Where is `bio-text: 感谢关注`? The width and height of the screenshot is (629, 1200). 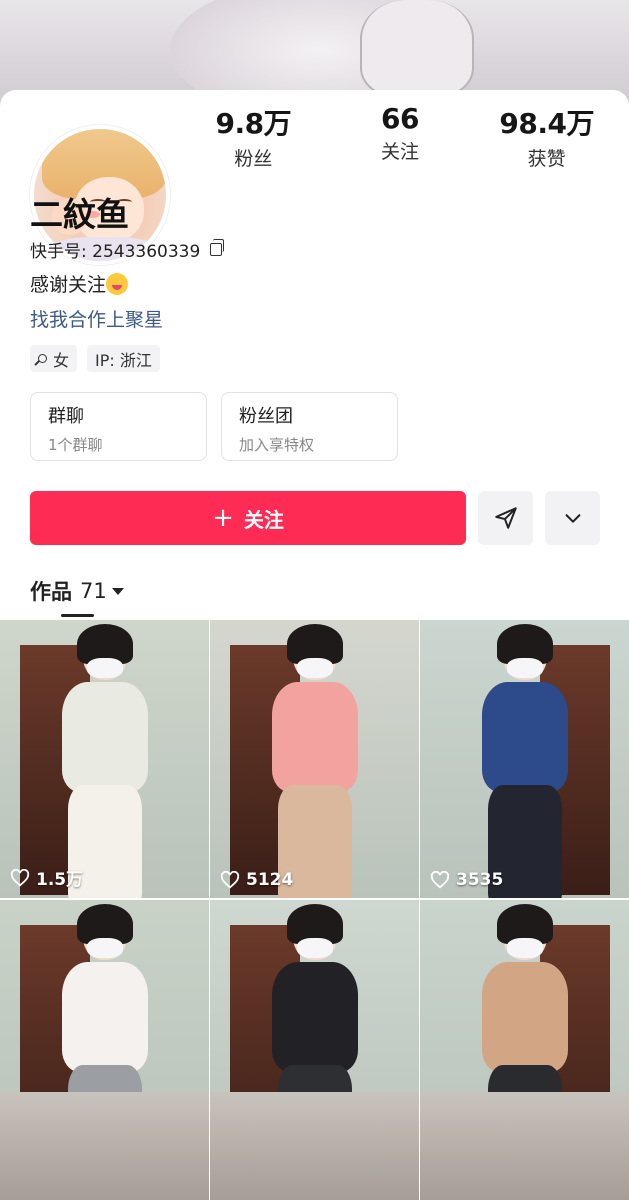
bio-text: 感谢关注 is located at coordinates (68, 285).